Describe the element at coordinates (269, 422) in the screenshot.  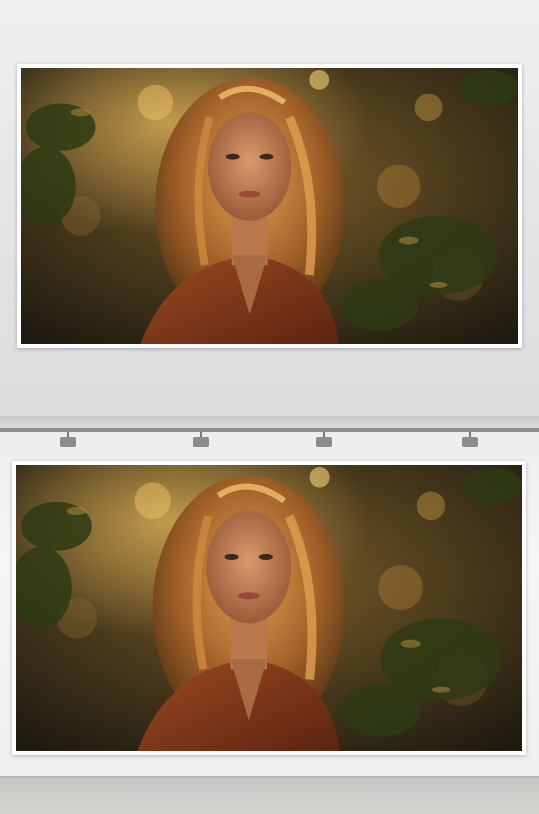
I see `ceiling-strip` at that location.